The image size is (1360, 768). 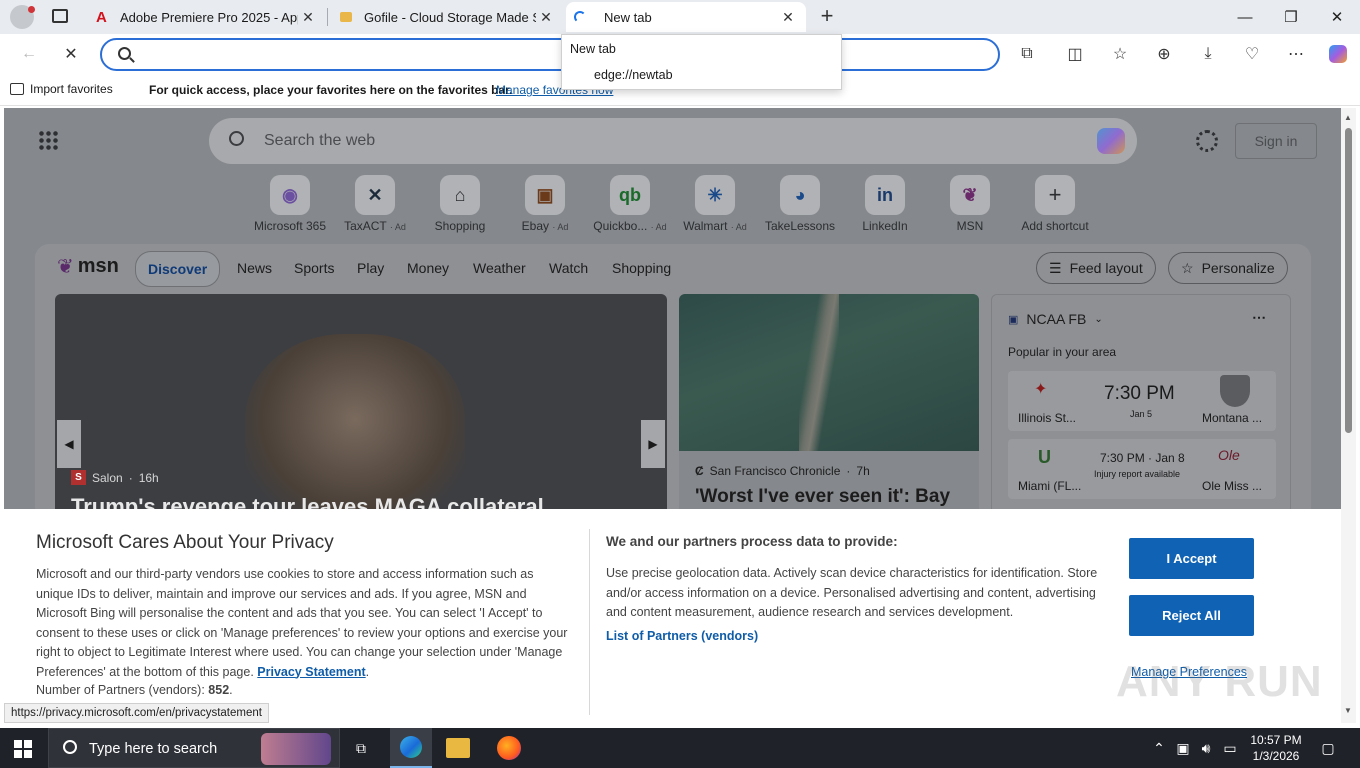 I want to click on shortcut-shopping: ⌂ Shopping, so click(x=460, y=204).